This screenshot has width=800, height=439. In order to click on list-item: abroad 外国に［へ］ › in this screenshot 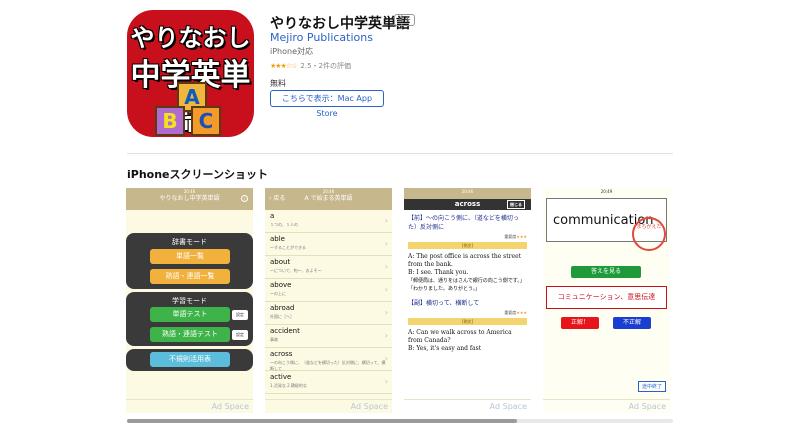, I will do `click(328, 313)`.